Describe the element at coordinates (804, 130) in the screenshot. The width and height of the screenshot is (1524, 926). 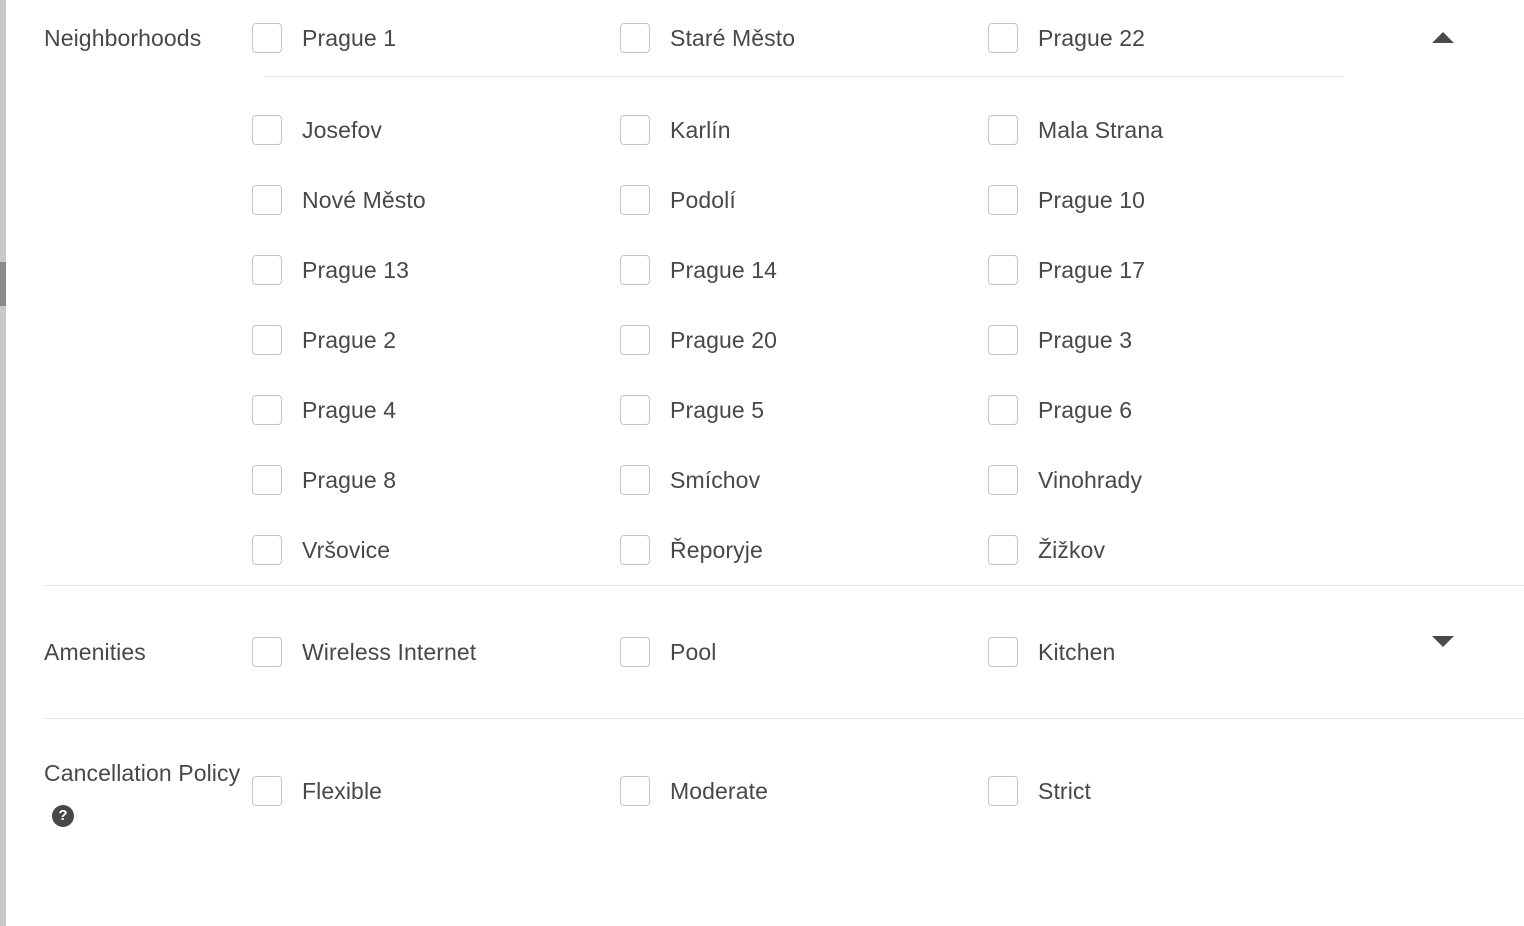
I see `checkbox-item-karlin: Karlín` at that location.